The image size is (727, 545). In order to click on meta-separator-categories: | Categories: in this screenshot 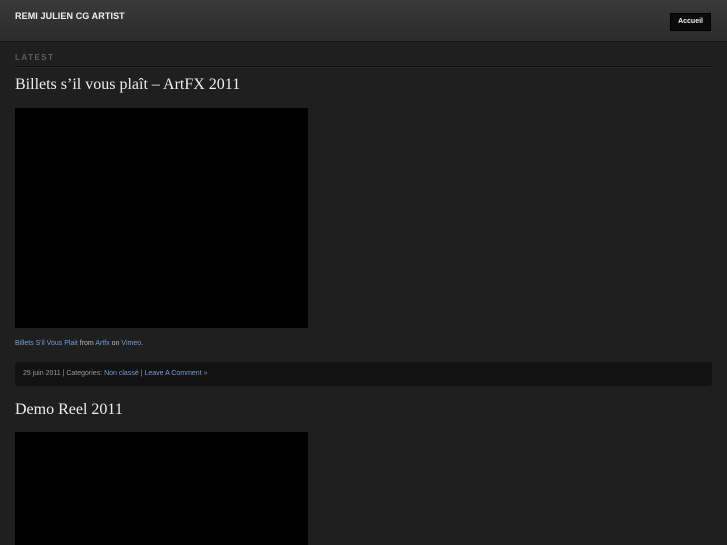, I will do `click(82, 373)`.